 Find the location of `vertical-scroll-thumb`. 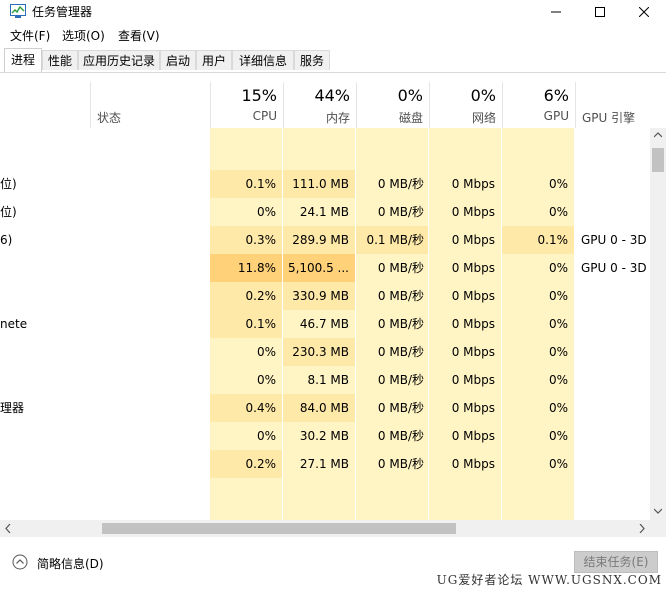

vertical-scroll-thumb is located at coordinates (658, 160).